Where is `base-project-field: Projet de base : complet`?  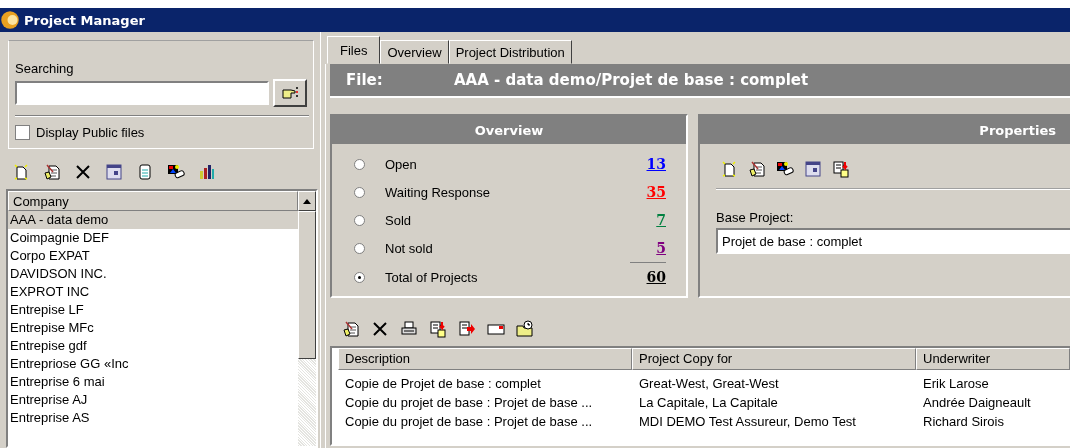
base-project-field: Projet de base : complet is located at coordinates (893, 241).